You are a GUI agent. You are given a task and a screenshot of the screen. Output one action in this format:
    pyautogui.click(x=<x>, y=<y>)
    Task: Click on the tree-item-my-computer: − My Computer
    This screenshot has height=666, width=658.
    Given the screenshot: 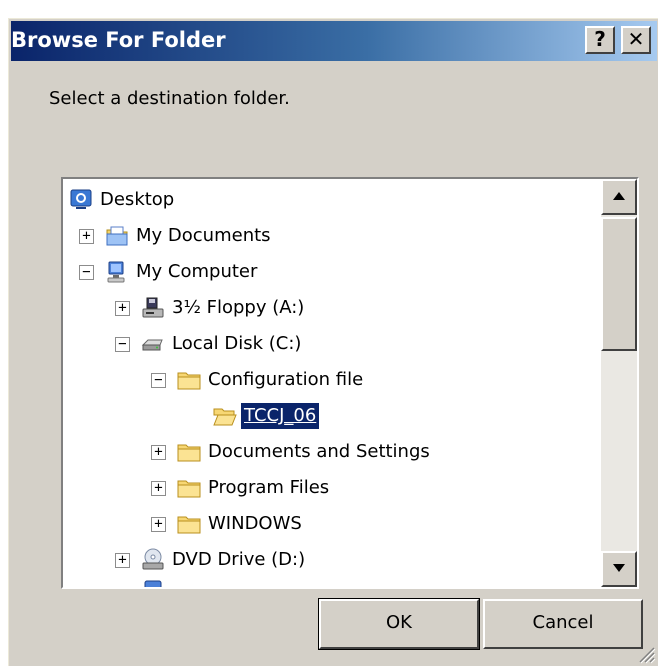 What is the action you would take?
    pyautogui.click(x=328, y=272)
    